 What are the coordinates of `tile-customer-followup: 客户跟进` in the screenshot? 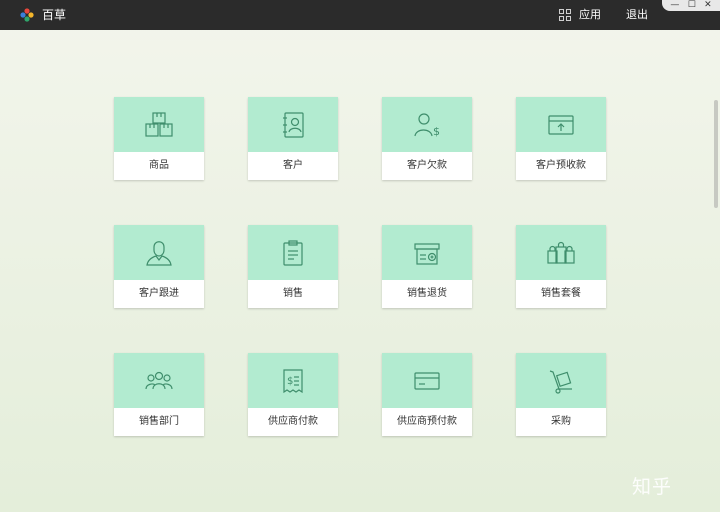 It's located at (159, 266).